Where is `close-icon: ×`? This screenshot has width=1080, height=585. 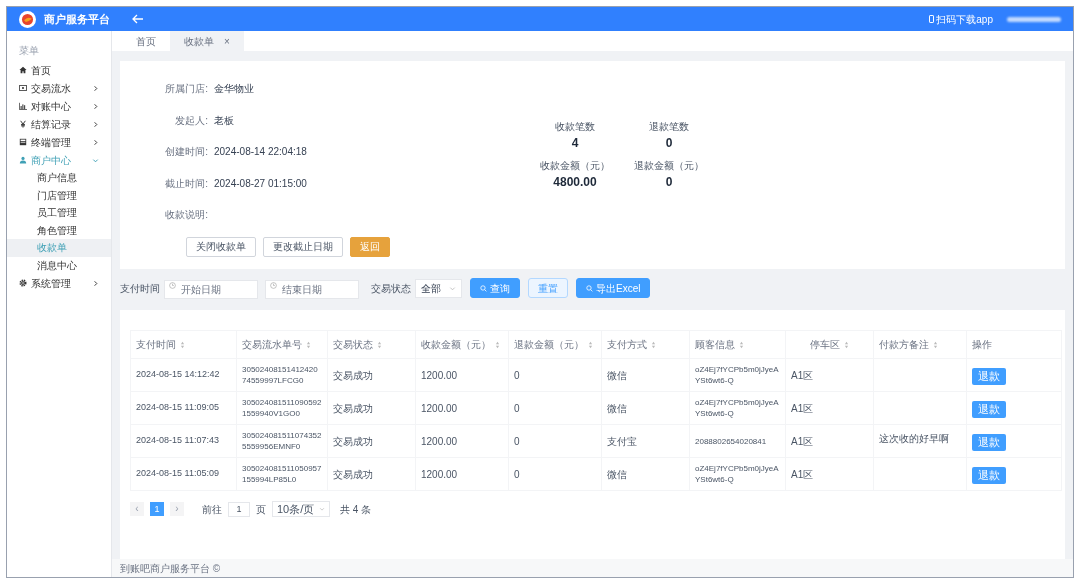
close-icon: × is located at coordinates (227, 41).